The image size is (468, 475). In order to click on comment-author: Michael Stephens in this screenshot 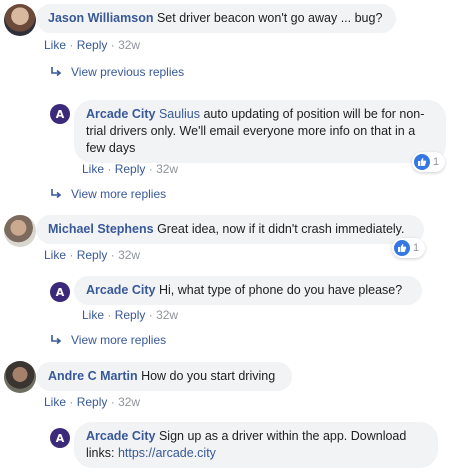, I will do `click(101, 229)`.